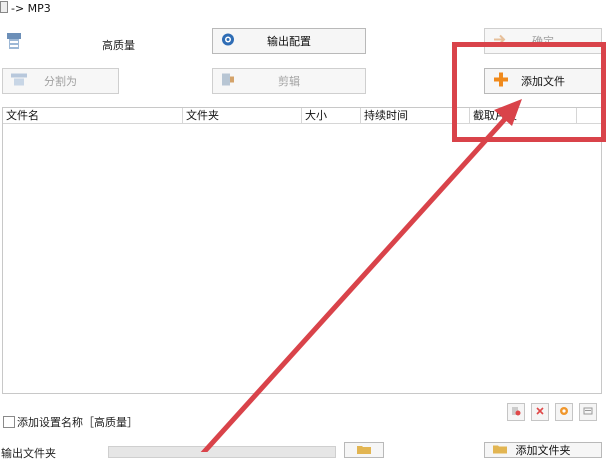 The height and width of the screenshot is (461, 612). I want to click on play-icon, so click(564, 412).